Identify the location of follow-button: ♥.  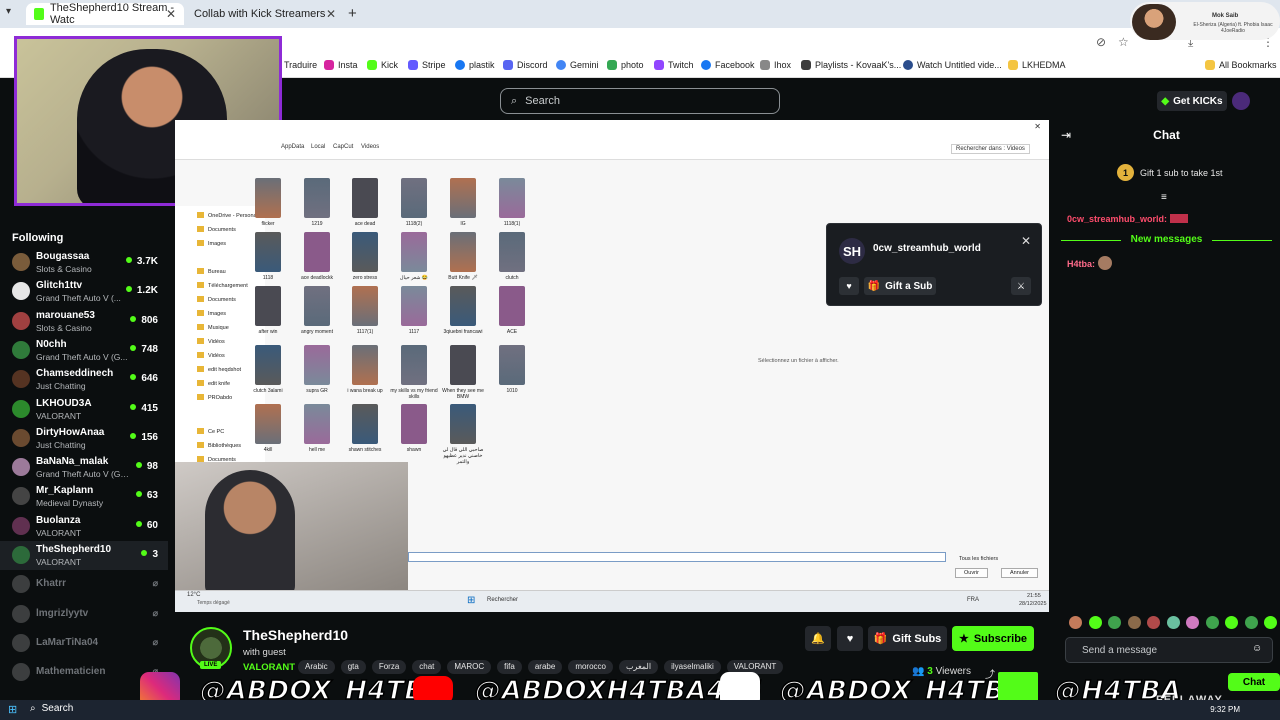
(850, 638).